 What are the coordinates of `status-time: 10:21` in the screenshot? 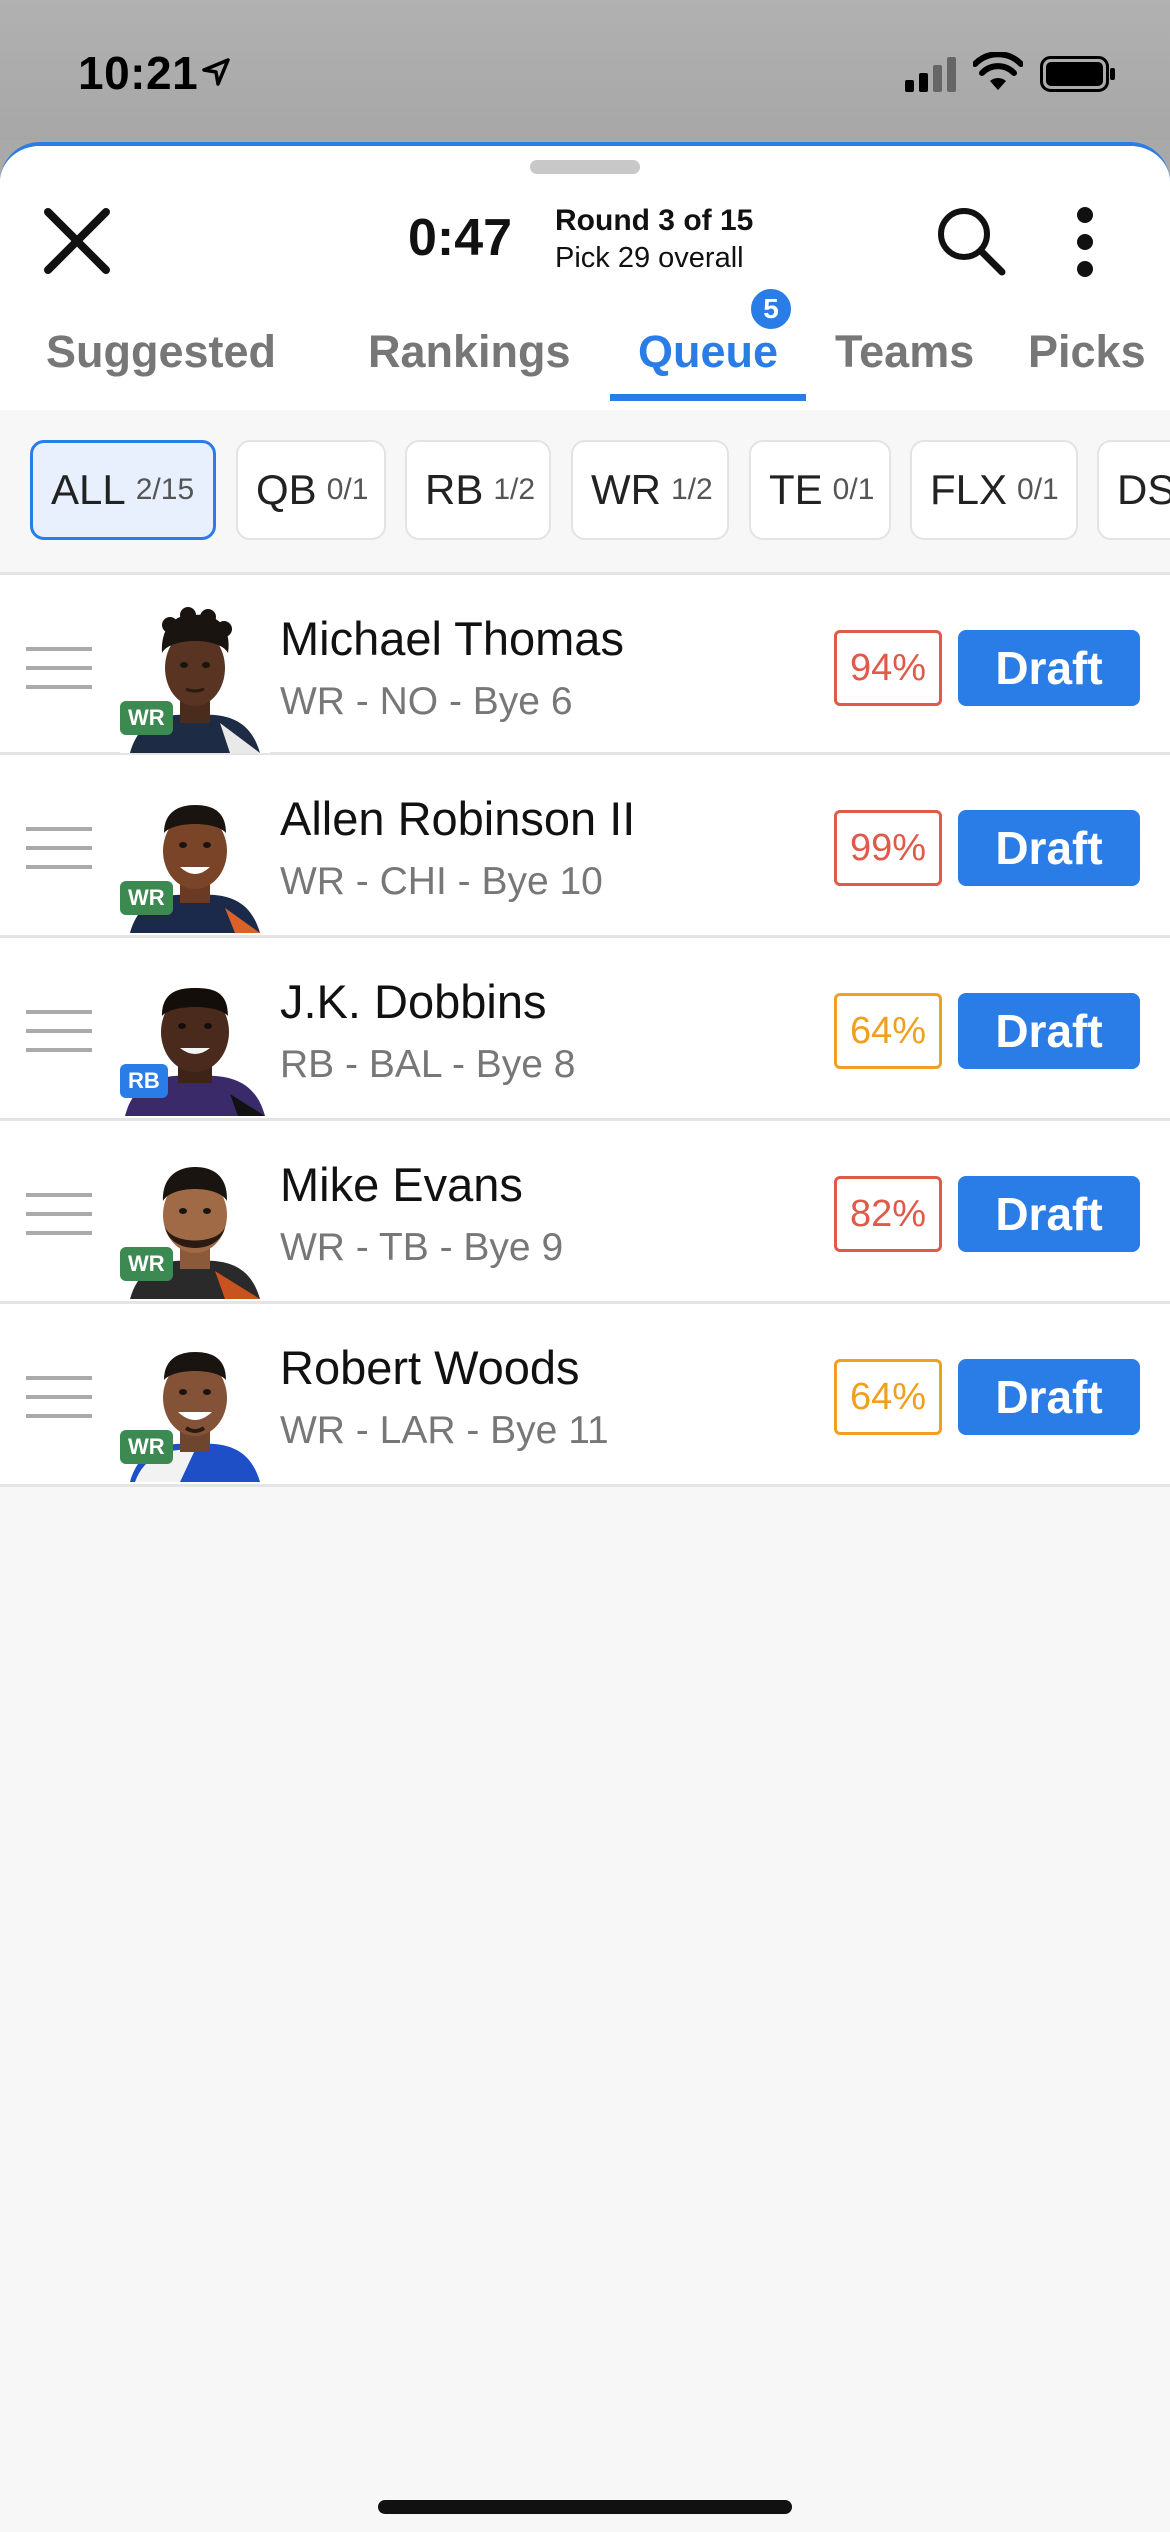 It's located at (138, 73).